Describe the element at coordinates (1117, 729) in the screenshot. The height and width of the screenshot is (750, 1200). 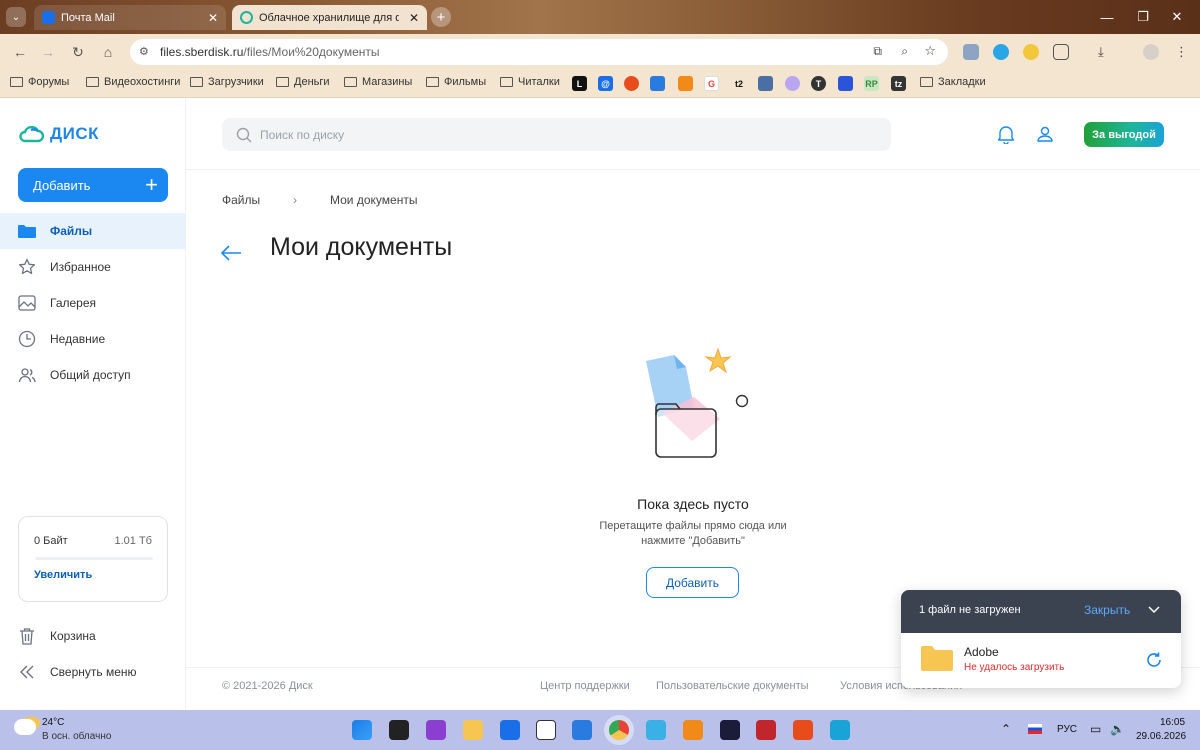
I see `volume-icon: 🔈` at that location.